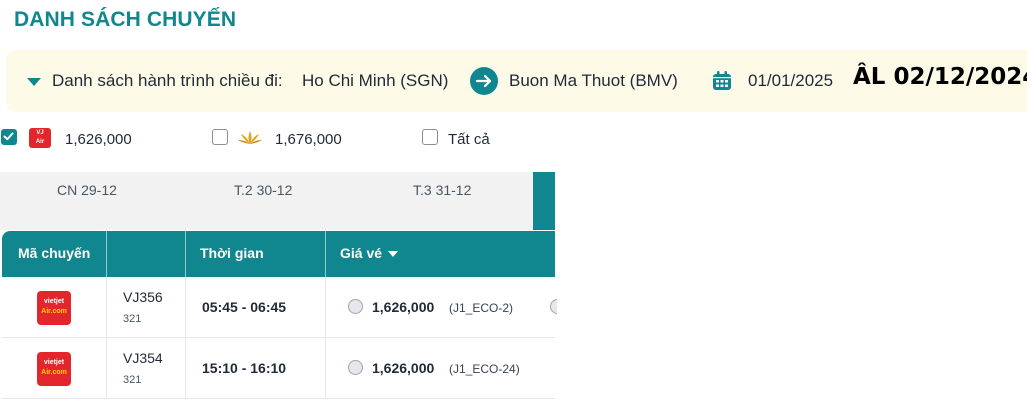  Describe the element at coordinates (393, 254) in the screenshot. I see `sort-down-icon` at that location.